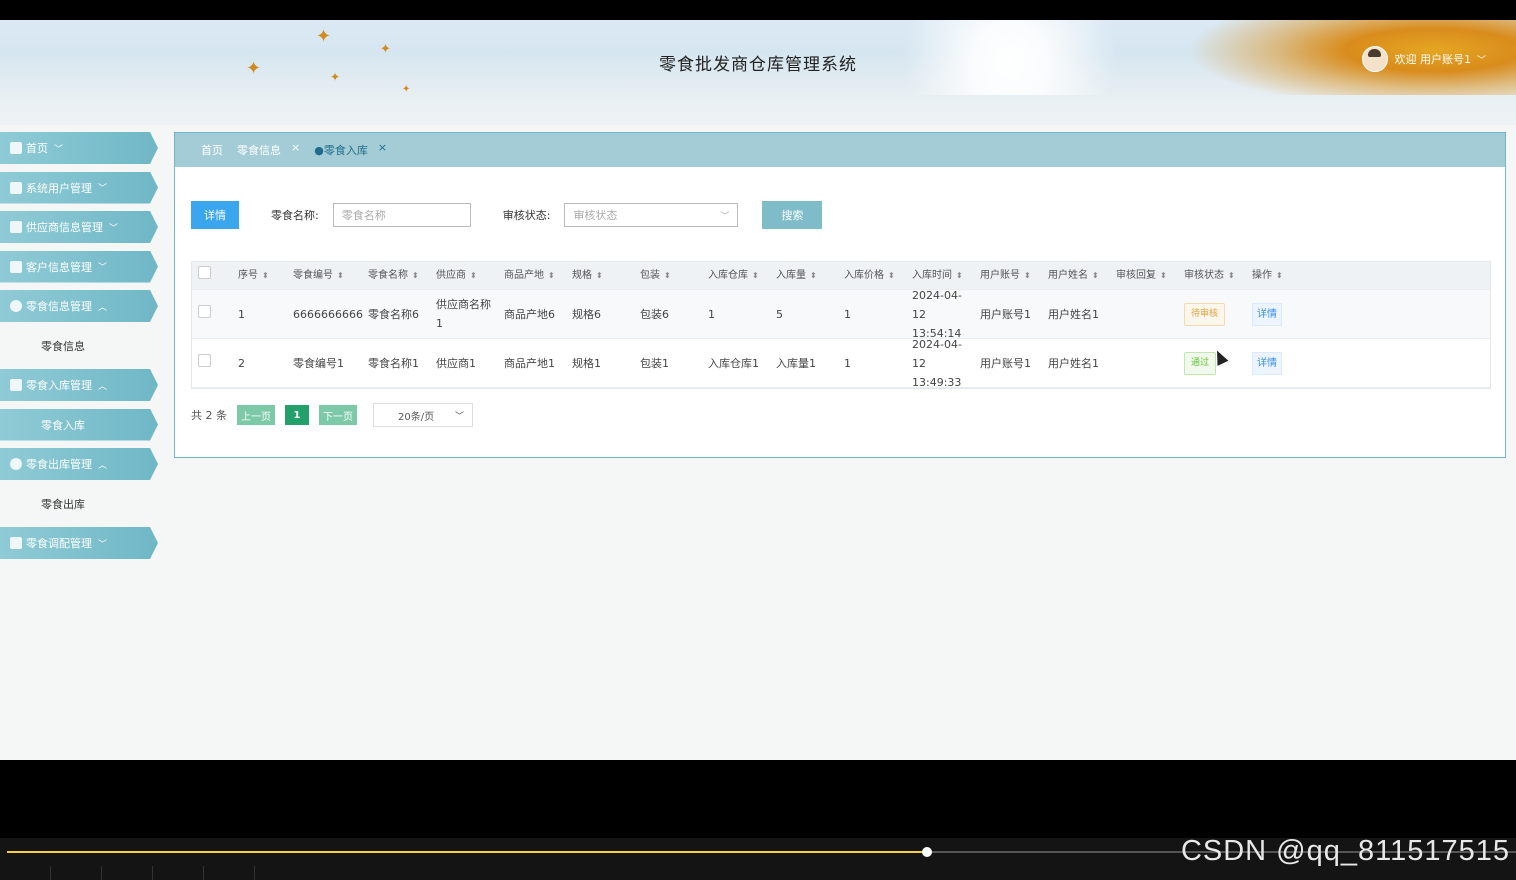 The image size is (1516, 880). Describe the element at coordinates (209, 415) in the screenshot. I see `total-count: 共 2 条` at that location.